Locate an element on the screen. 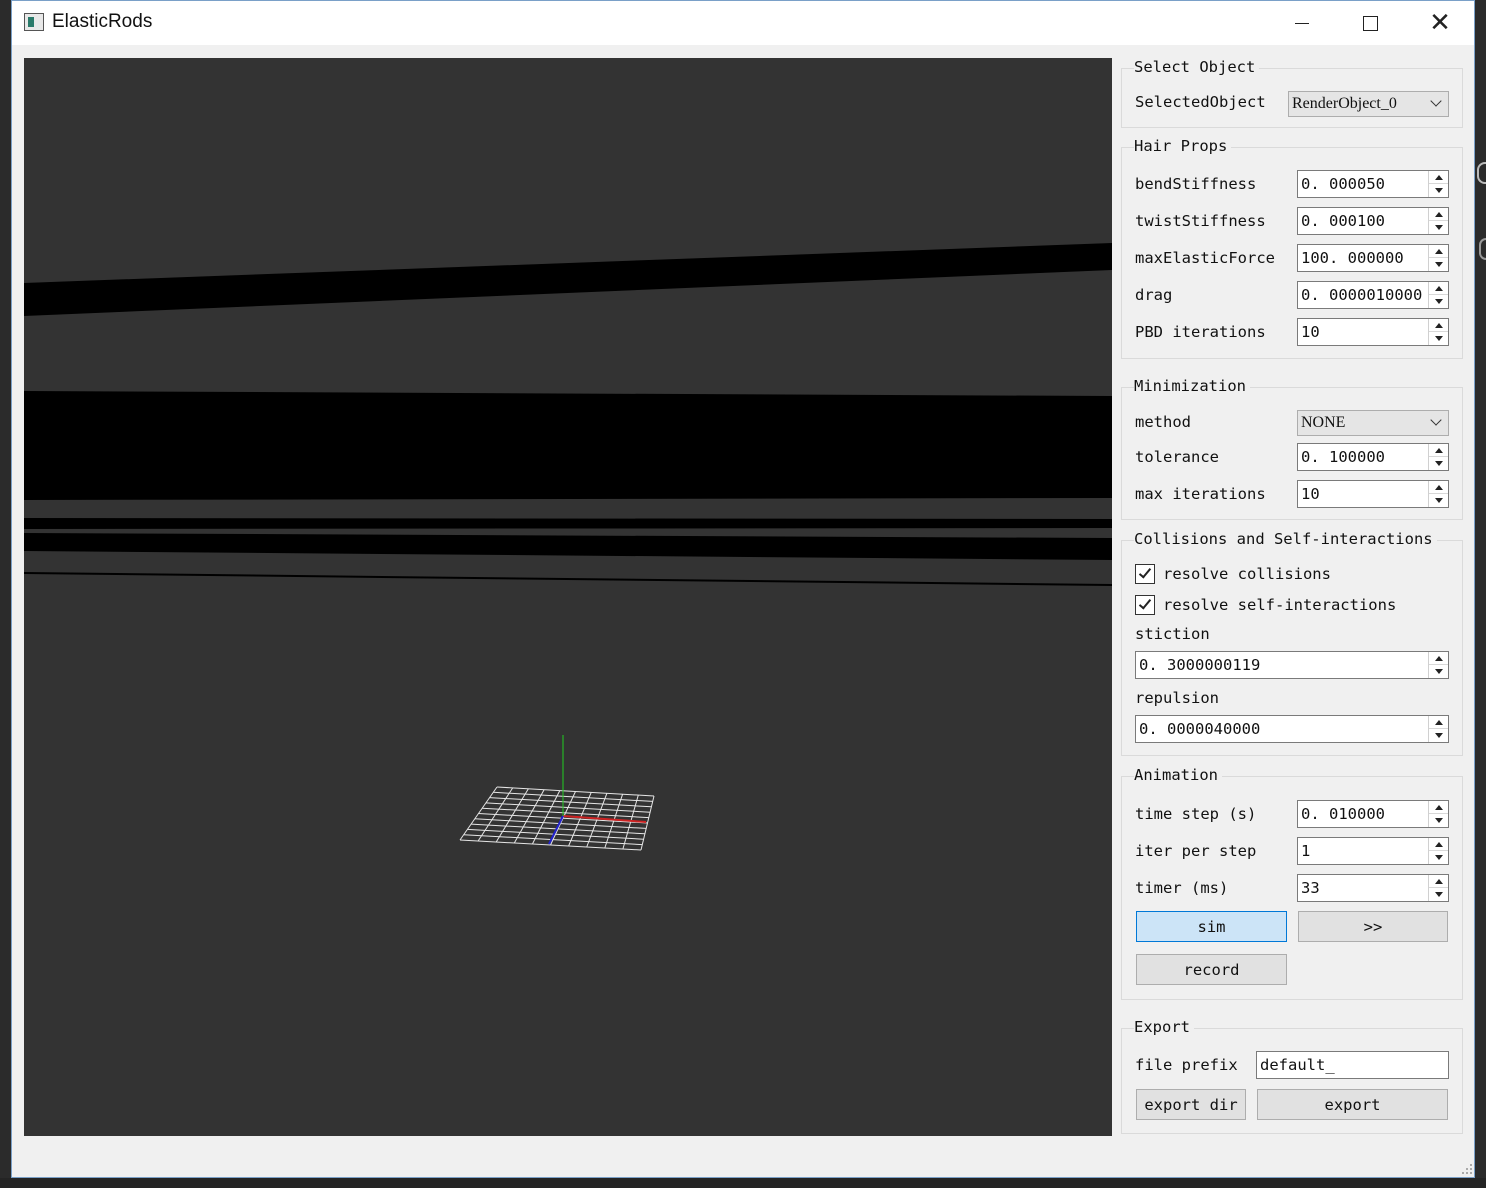  max-iterations-label: max iterations is located at coordinates (1200, 494).